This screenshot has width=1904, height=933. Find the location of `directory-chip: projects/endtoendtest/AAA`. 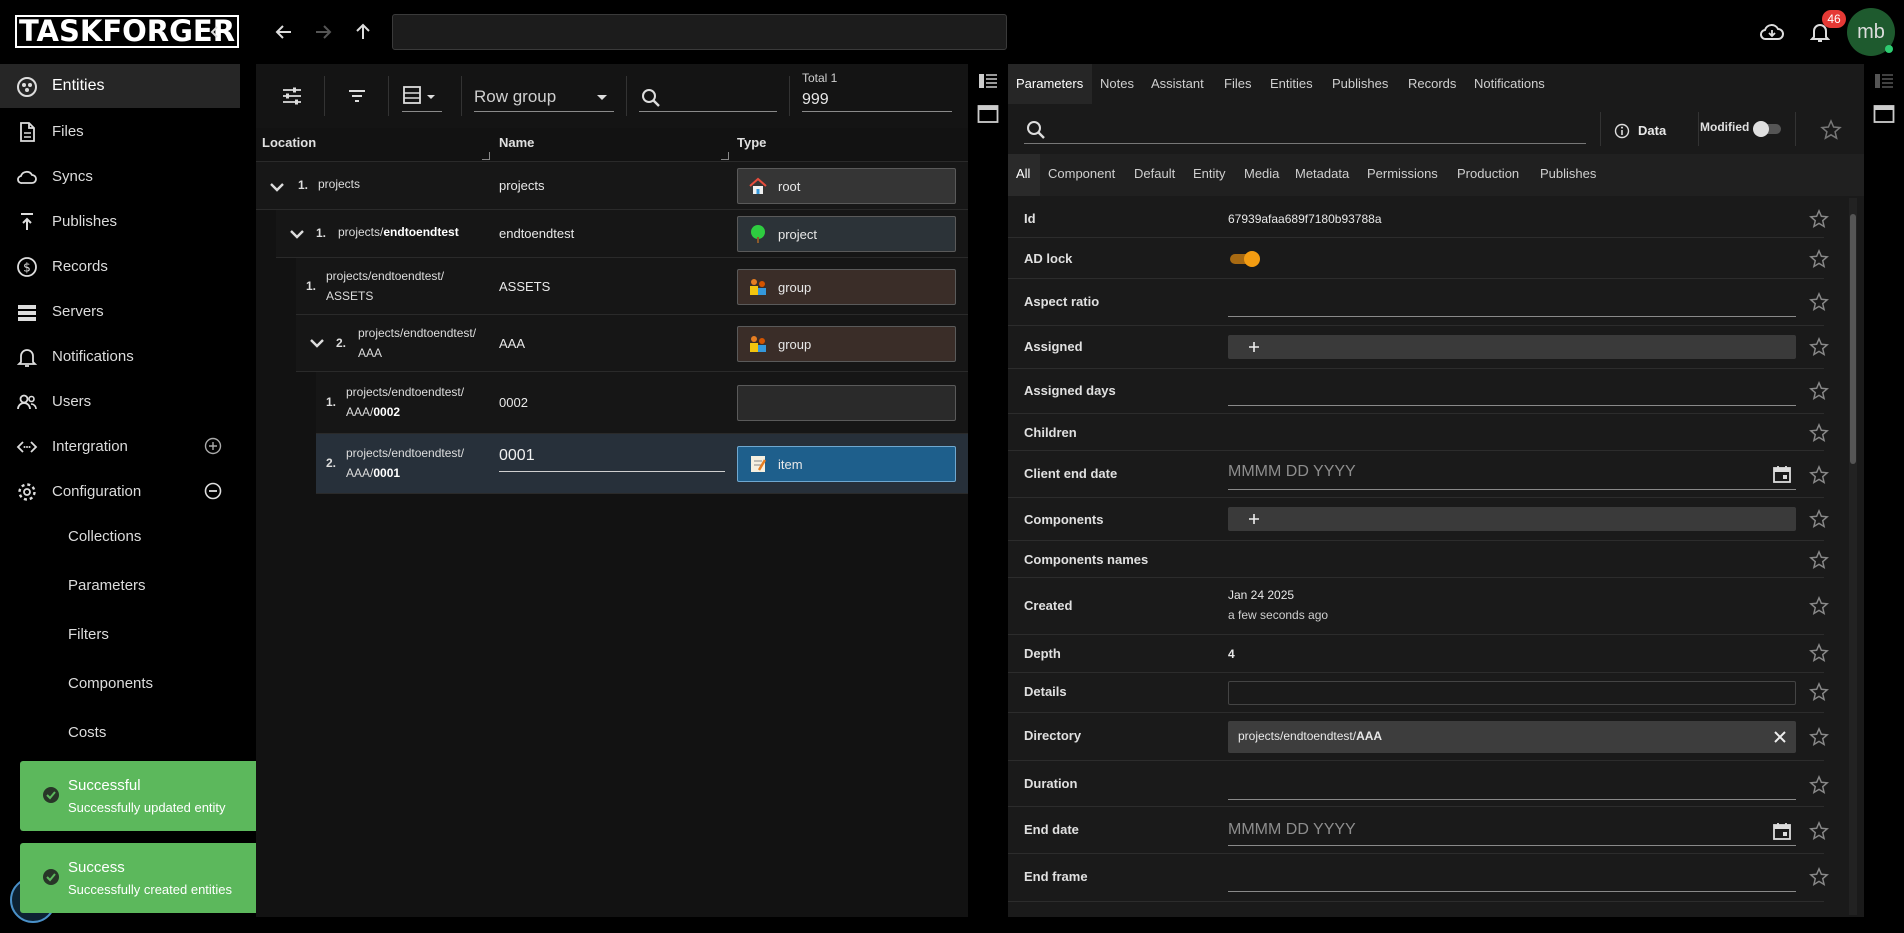

directory-chip: projects/endtoendtest/AAA is located at coordinates (1512, 737).